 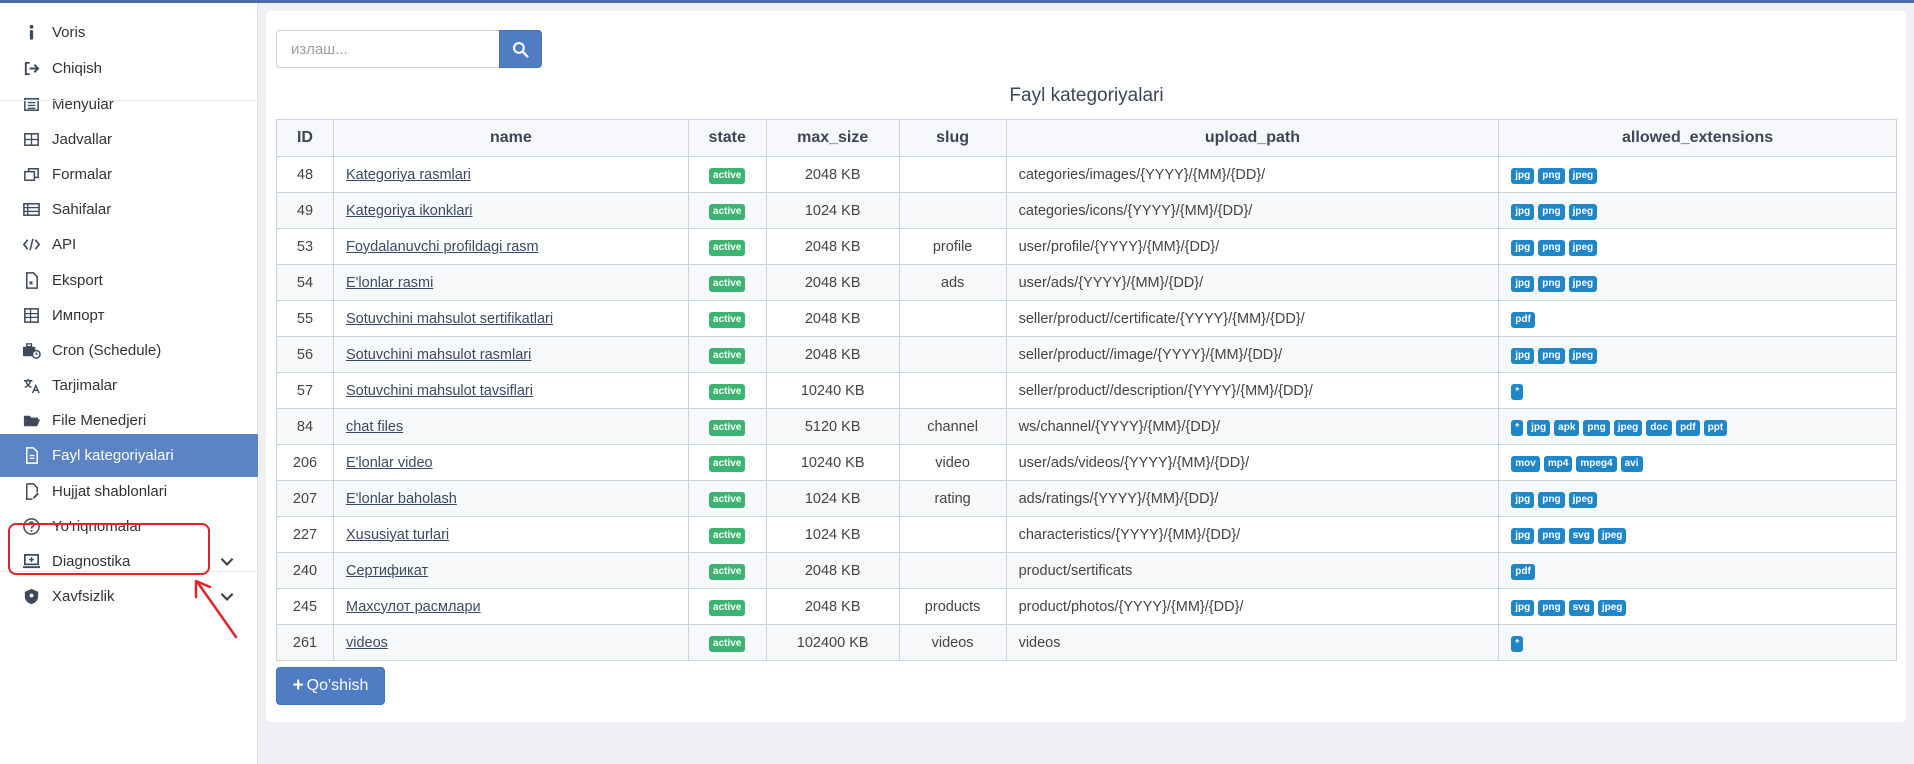 I want to click on cell-name: Sotuvchini mahsulot rasmlari, so click(x=510, y=354).